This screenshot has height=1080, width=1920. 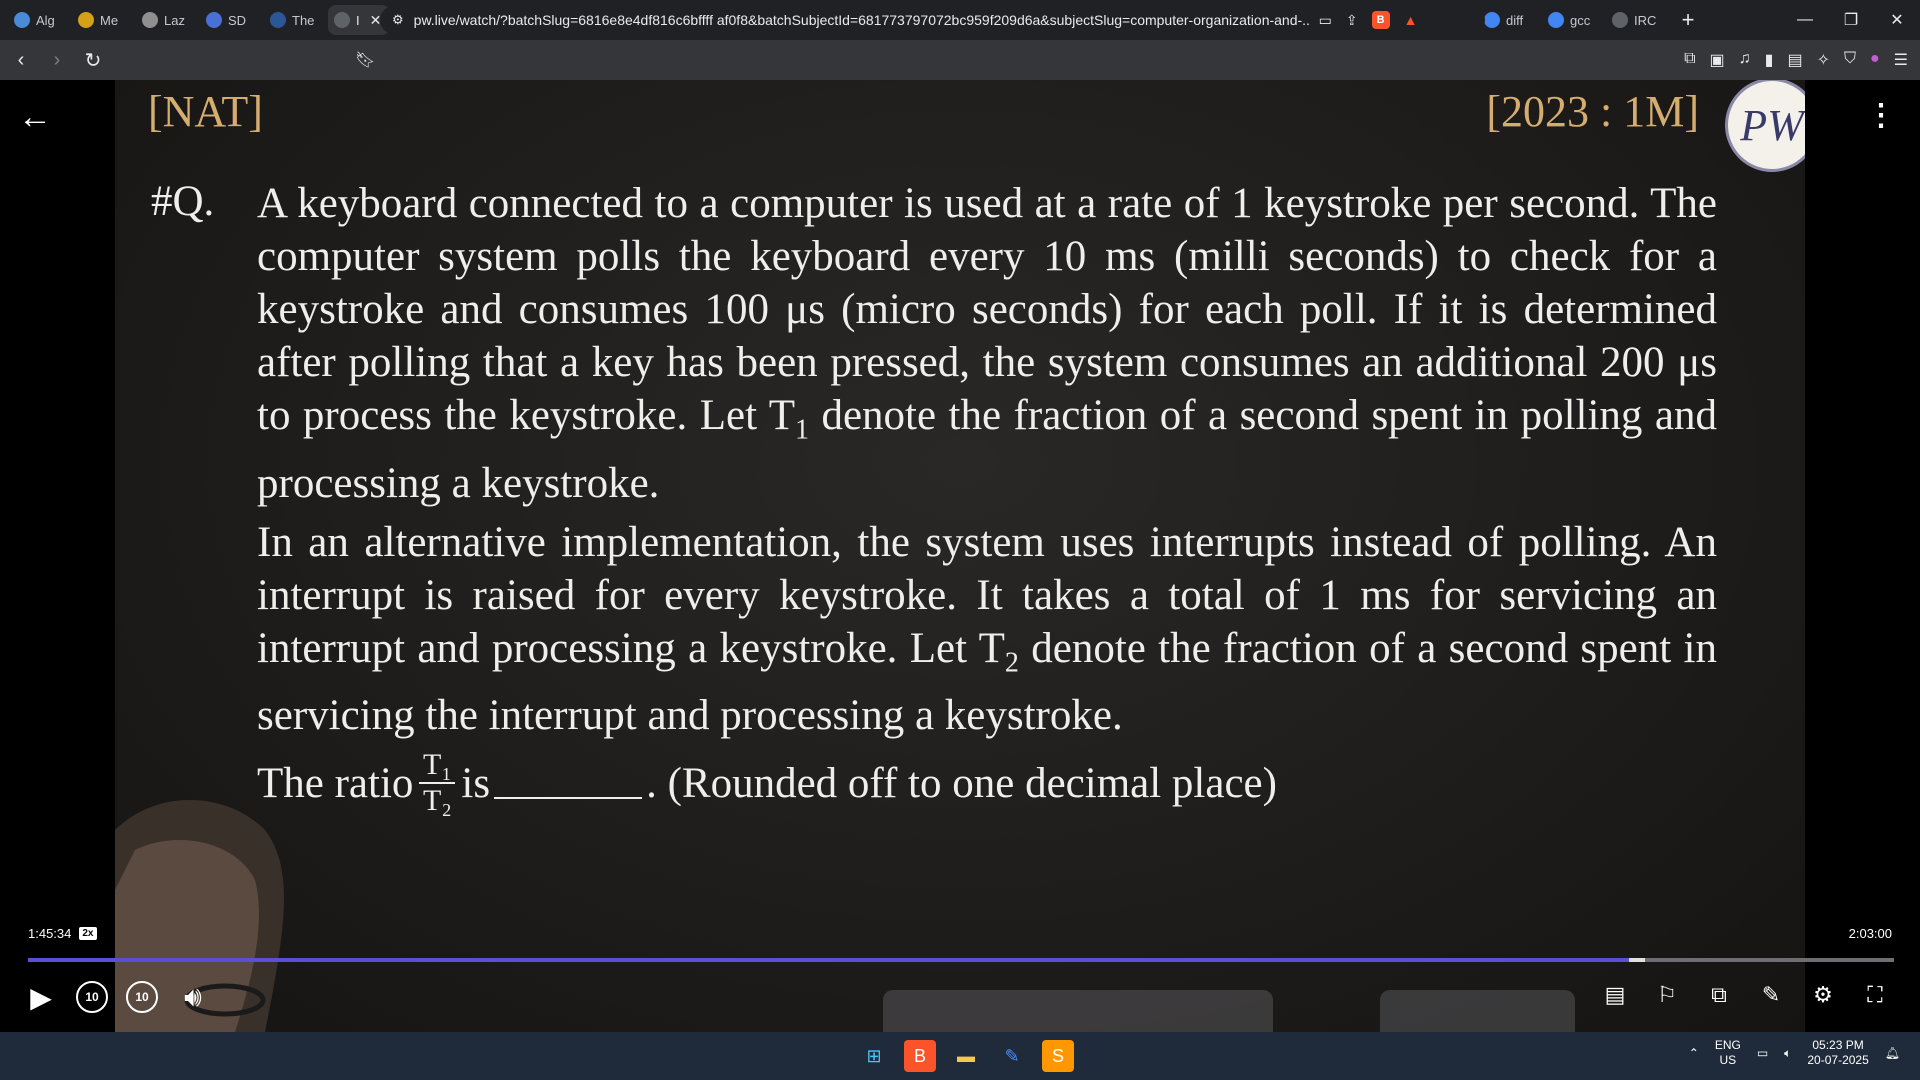 I want to click on tab-label: SD, so click(x=237, y=20).